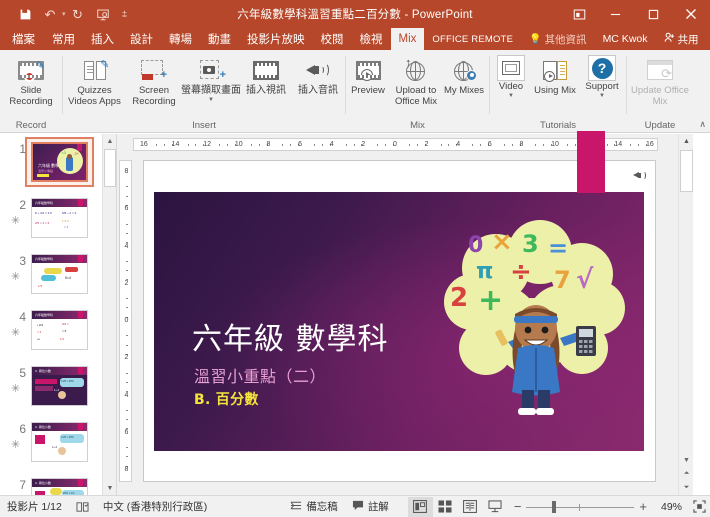  What do you see at coordinates (555, 74) in the screenshot?
I see `using-mix-button: Using Mix` at bounding box center [555, 74].